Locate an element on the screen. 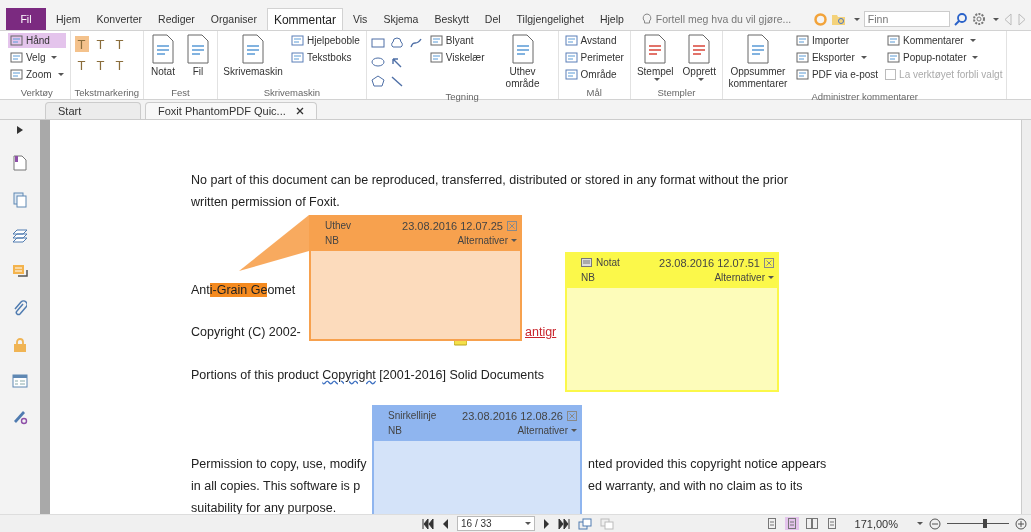 This screenshot has width=1031, height=532. ribbon-button: Stempel is located at coordinates (655, 57).